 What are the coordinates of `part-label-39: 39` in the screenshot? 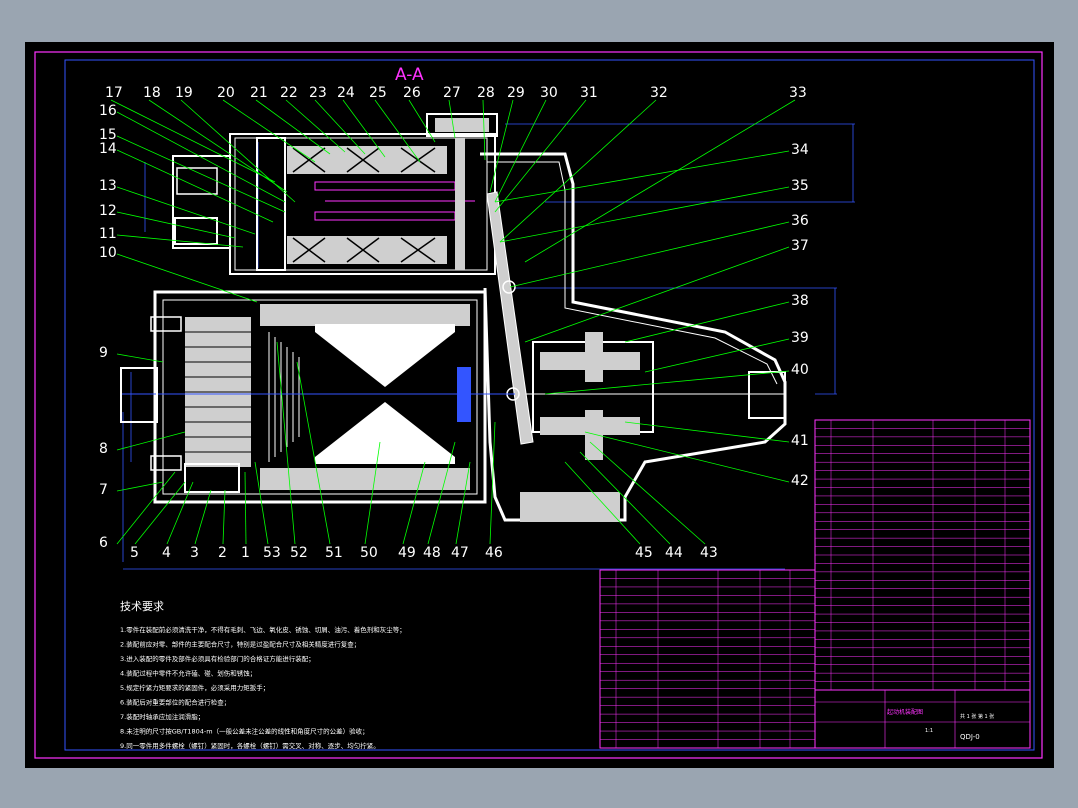 It's located at (800, 338).